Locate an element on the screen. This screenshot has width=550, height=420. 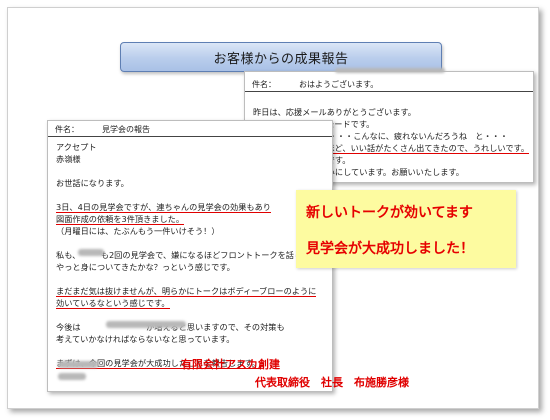
slide-title: お客様からの成果報告 is located at coordinates (281, 59).